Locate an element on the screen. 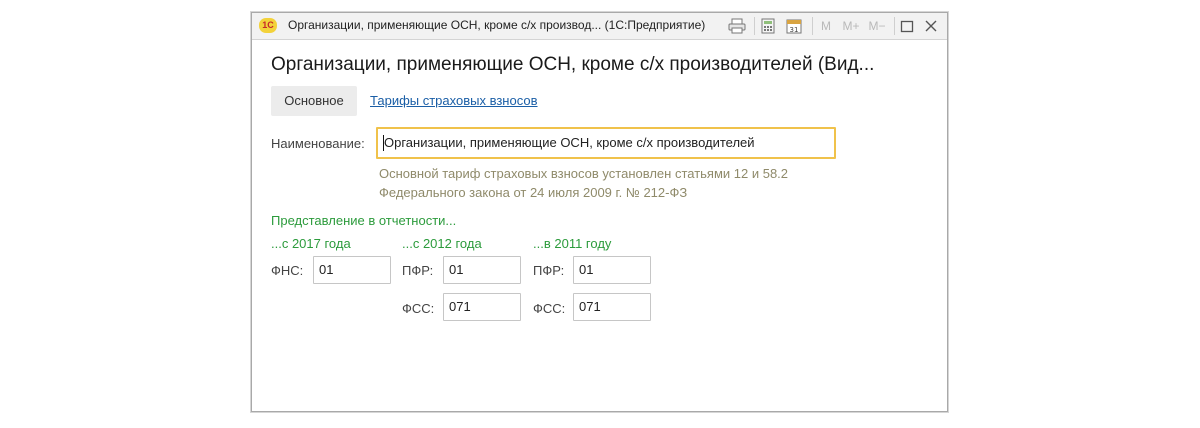 The image size is (1200, 428). calendar-icon: 31 is located at coordinates (796, 26).